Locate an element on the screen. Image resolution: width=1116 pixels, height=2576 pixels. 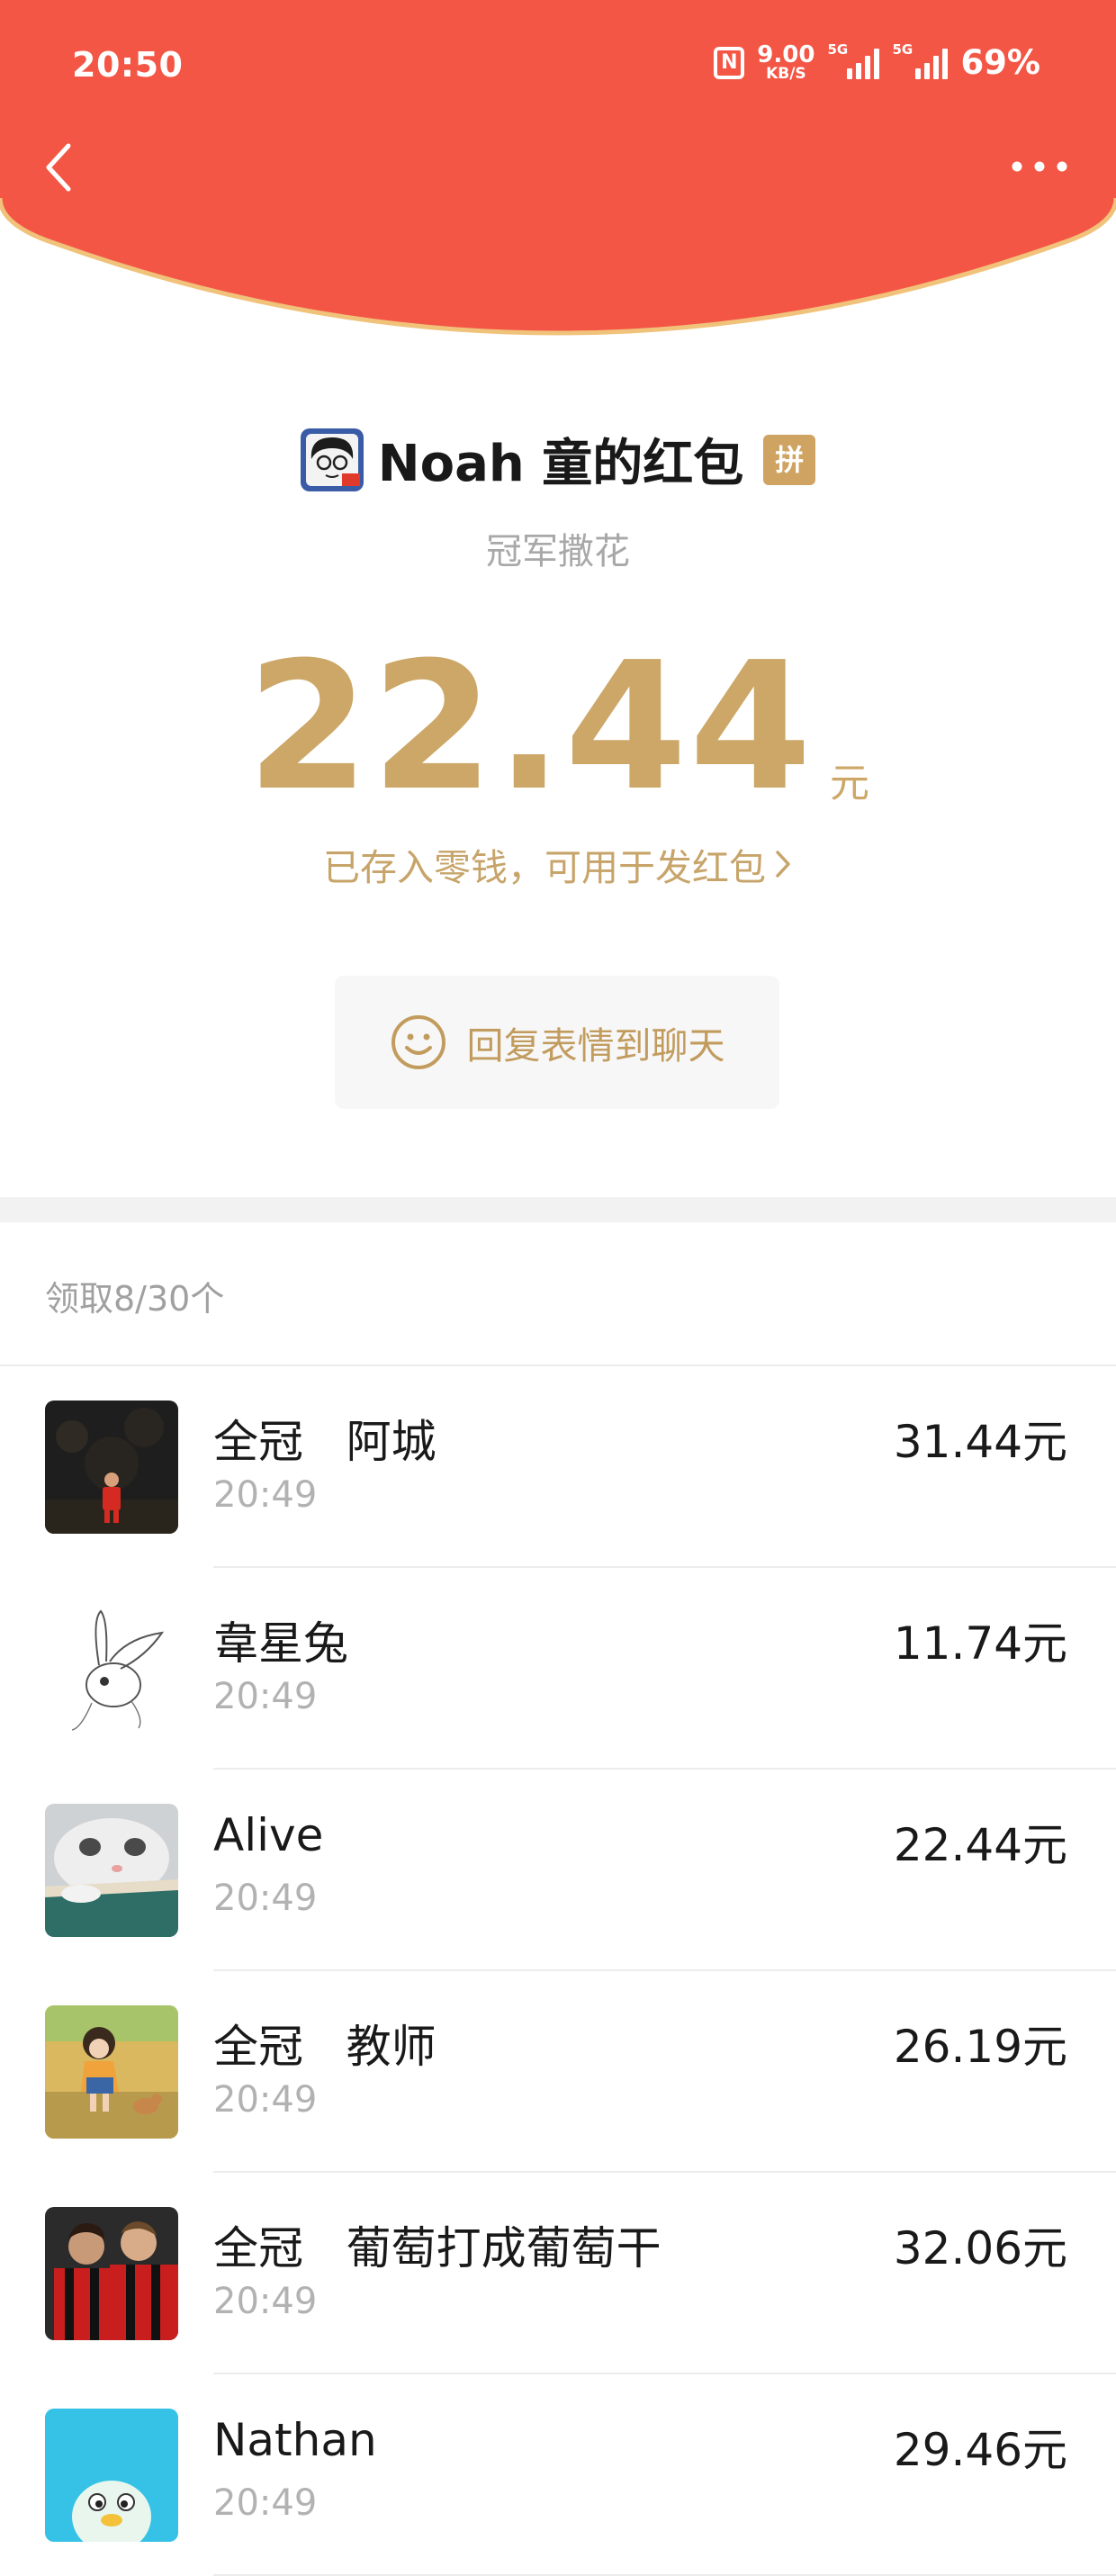
chevron-right-icon is located at coordinates (783, 864).